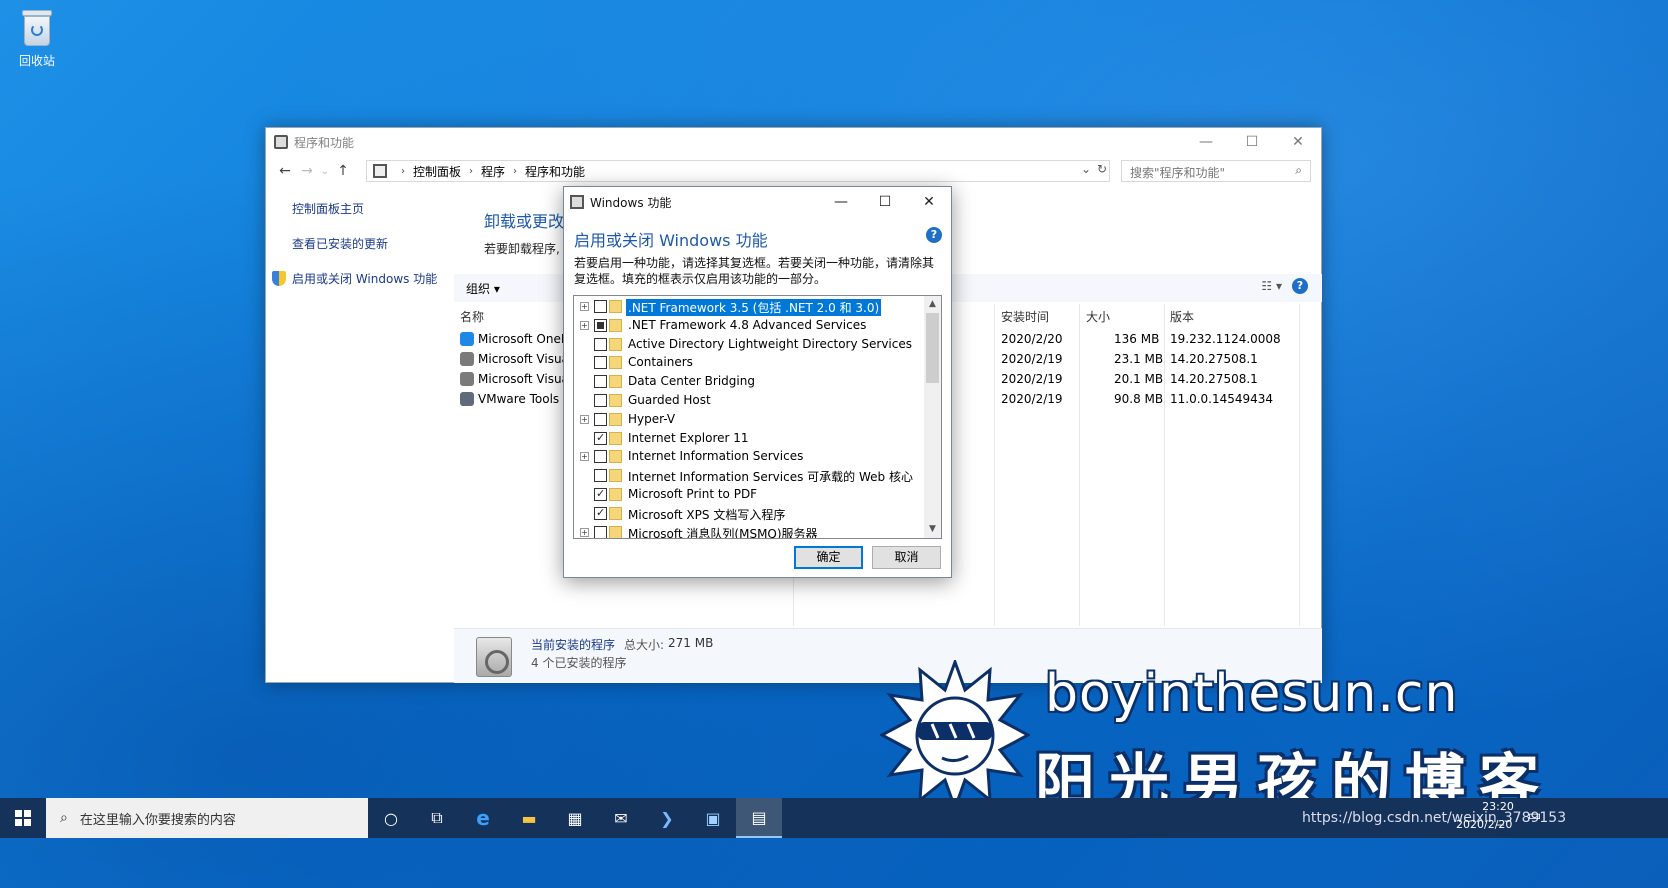  Describe the element at coordinates (575, 818) in the screenshot. I see `store-icon: ▦` at that location.